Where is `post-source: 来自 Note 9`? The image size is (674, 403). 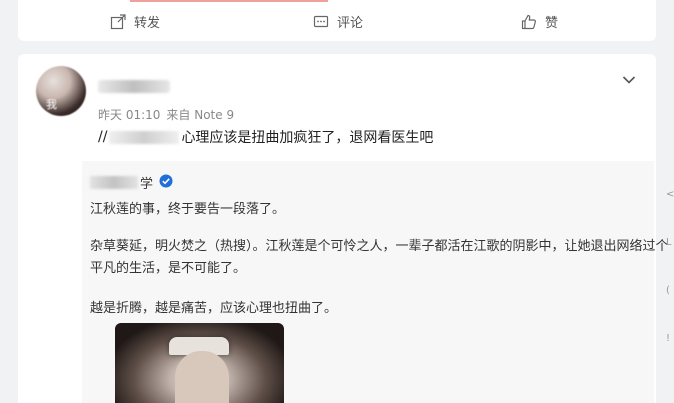
post-source: 来自 Note 9 is located at coordinates (200, 115).